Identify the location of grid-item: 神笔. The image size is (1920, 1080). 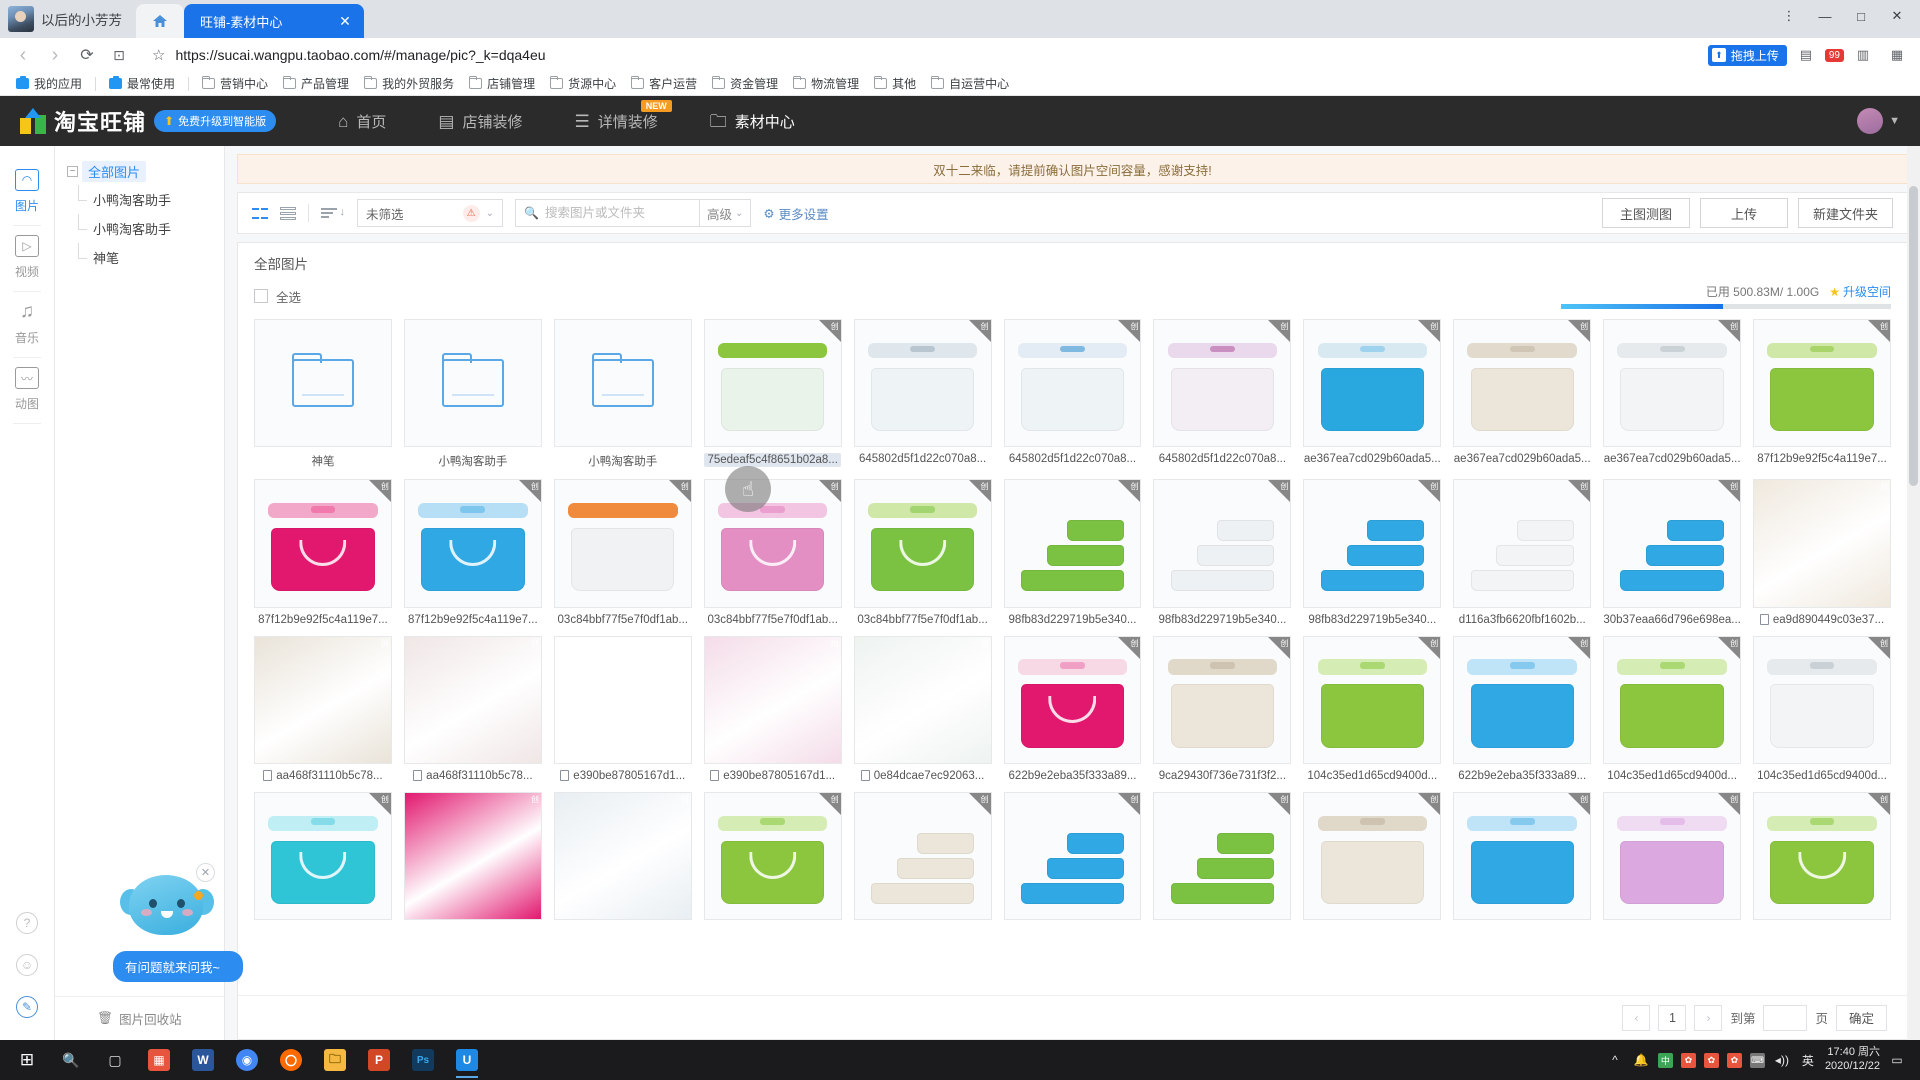
(323, 394).